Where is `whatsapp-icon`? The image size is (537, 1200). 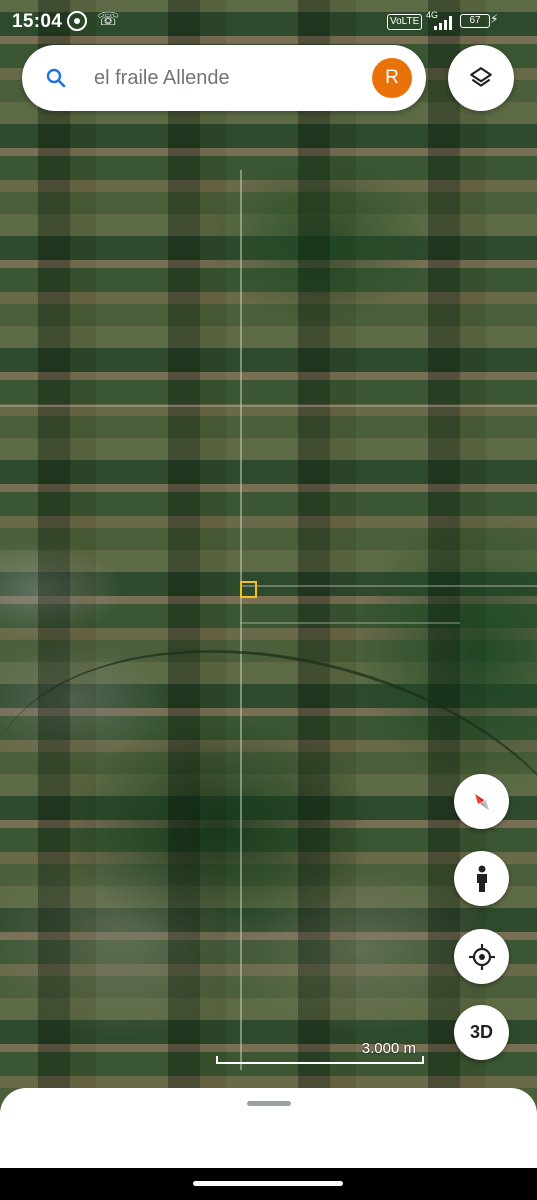 whatsapp-icon is located at coordinates (77, 21).